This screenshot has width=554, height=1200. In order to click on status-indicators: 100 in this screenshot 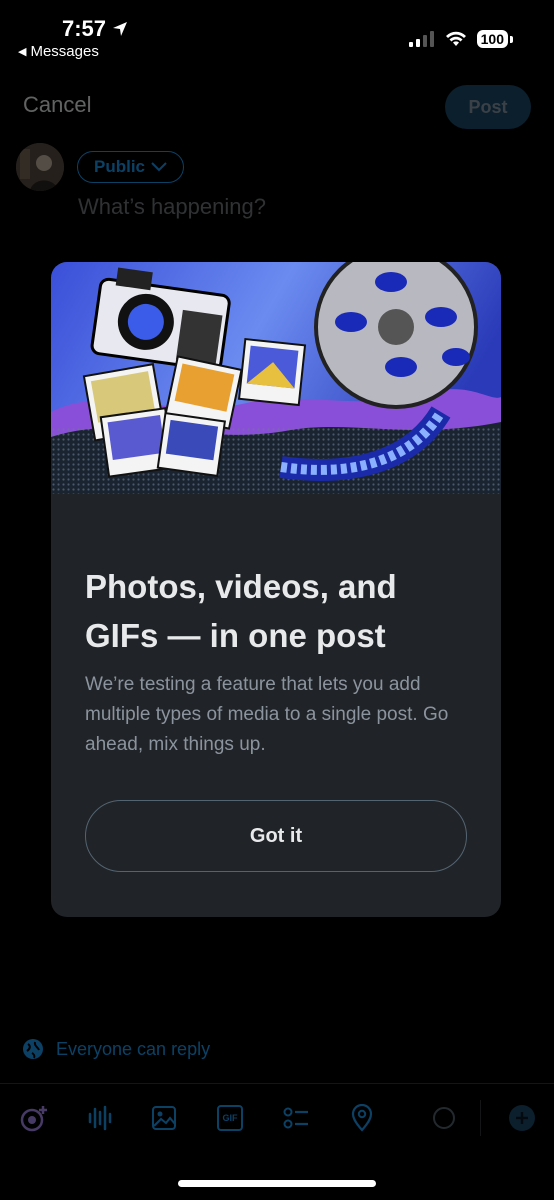, I will do `click(461, 39)`.